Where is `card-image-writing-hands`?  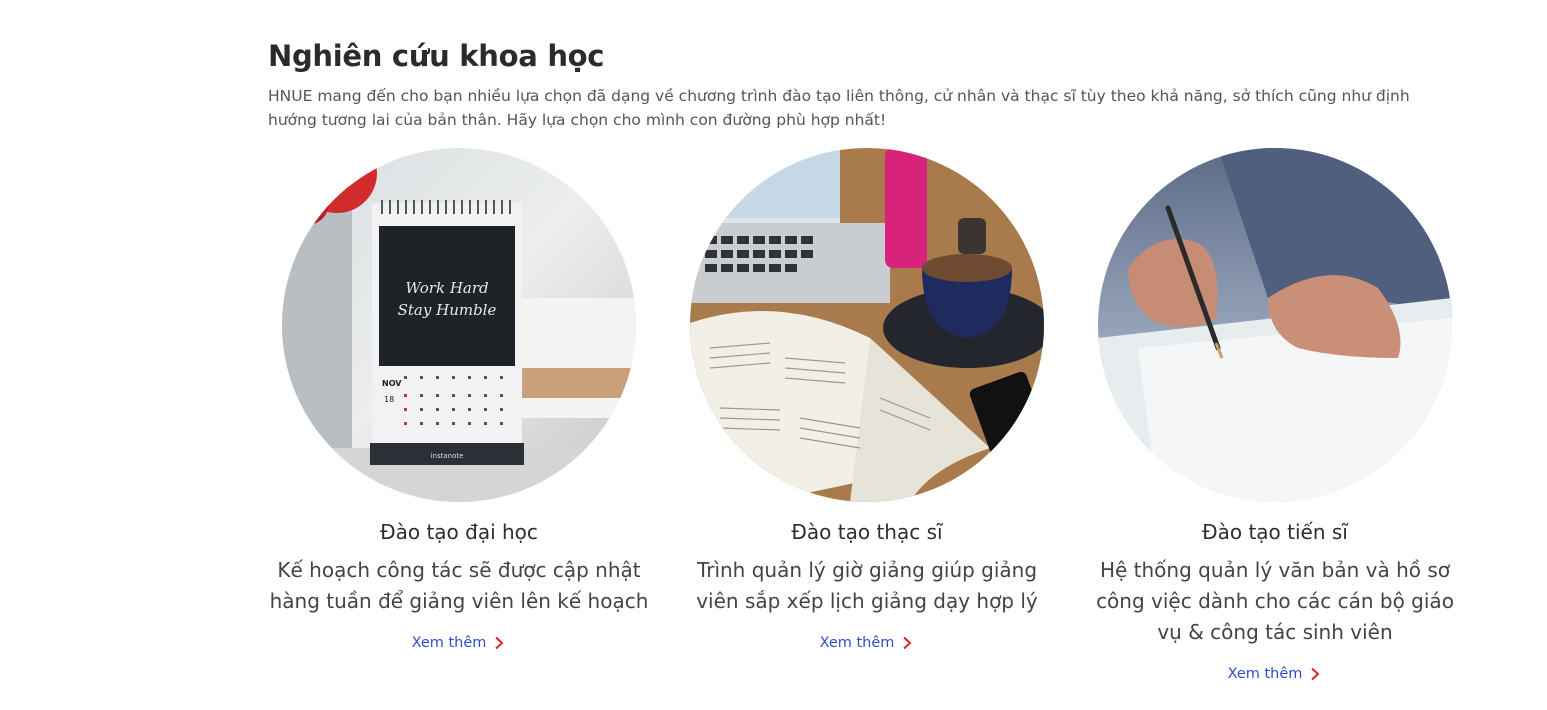
card-image-writing-hands is located at coordinates (1275, 325).